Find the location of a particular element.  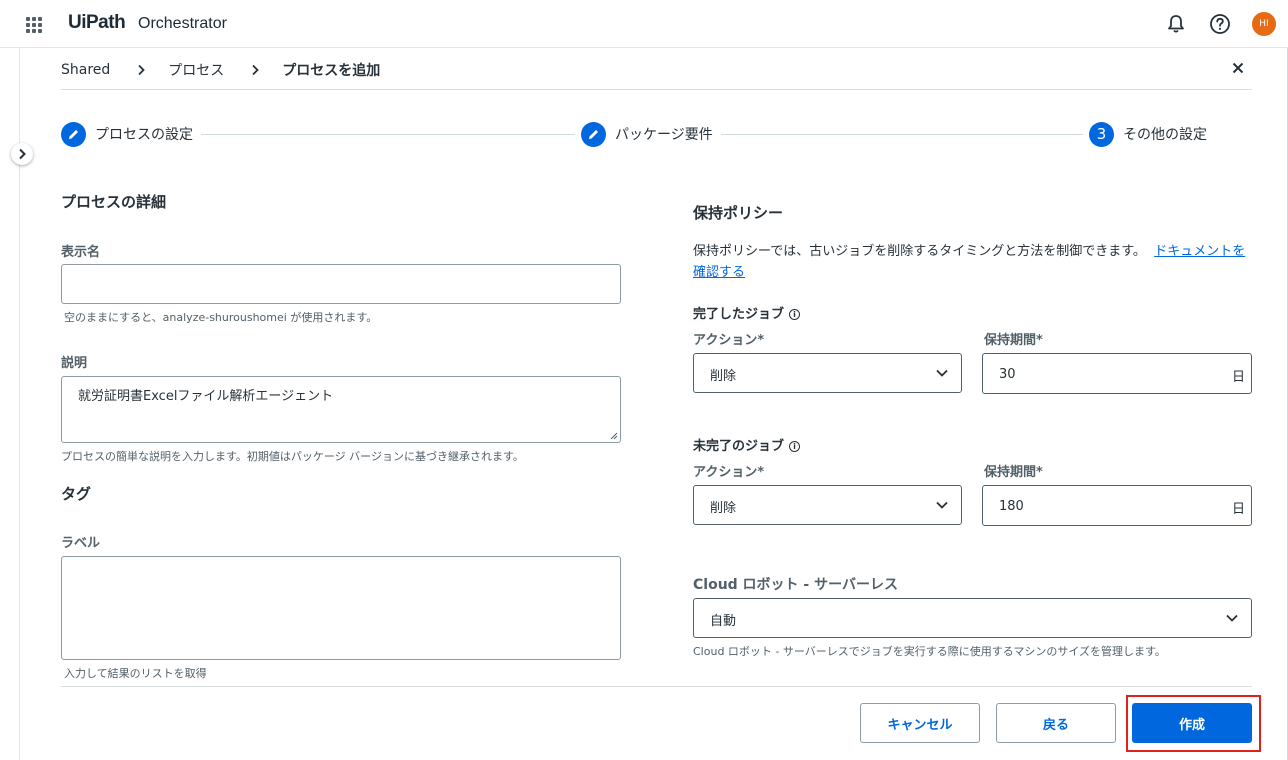

step-process-settings: プロセスの設定 is located at coordinates (131, 134).